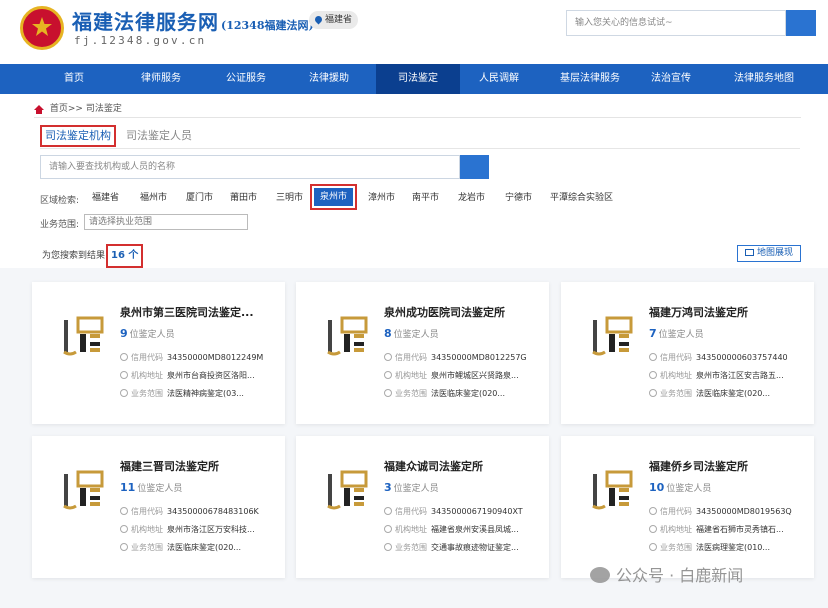 This screenshot has width=828, height=608. I want to click on result-count: 16 个, so click(125, 256).